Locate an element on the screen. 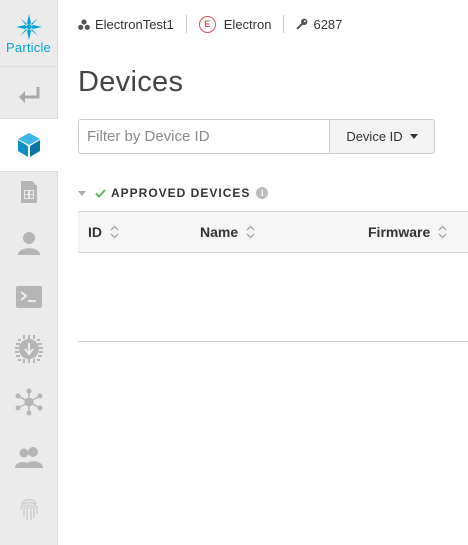 This screenshot has width=468, height=545. sidebar-item-account is located at coordinates (28, 243).